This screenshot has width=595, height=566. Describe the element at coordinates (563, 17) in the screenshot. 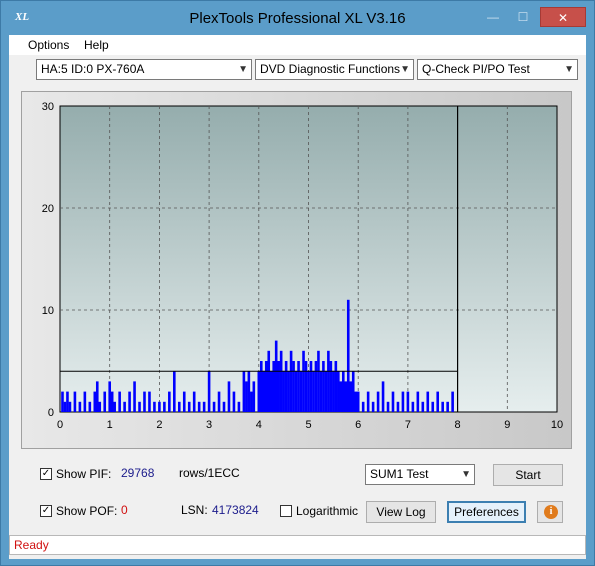

I see `close-button: ✕` at that location.